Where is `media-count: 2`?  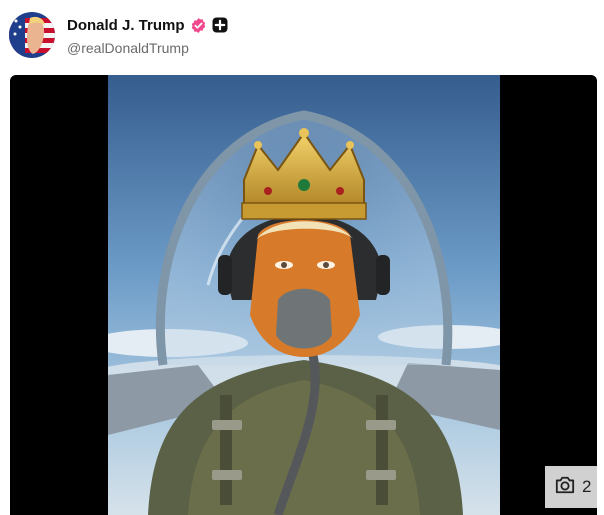
media-count: 2 is located at coordinates (587, 486).